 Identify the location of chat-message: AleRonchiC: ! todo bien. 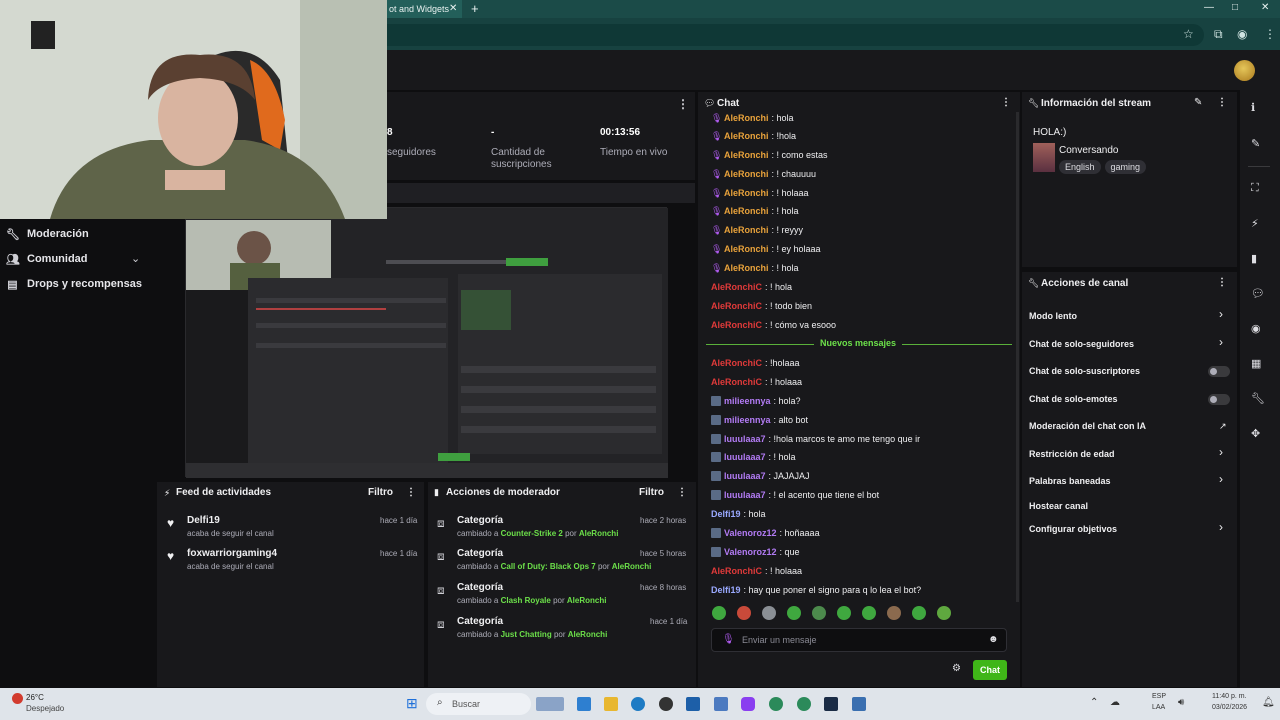
(761, 306).